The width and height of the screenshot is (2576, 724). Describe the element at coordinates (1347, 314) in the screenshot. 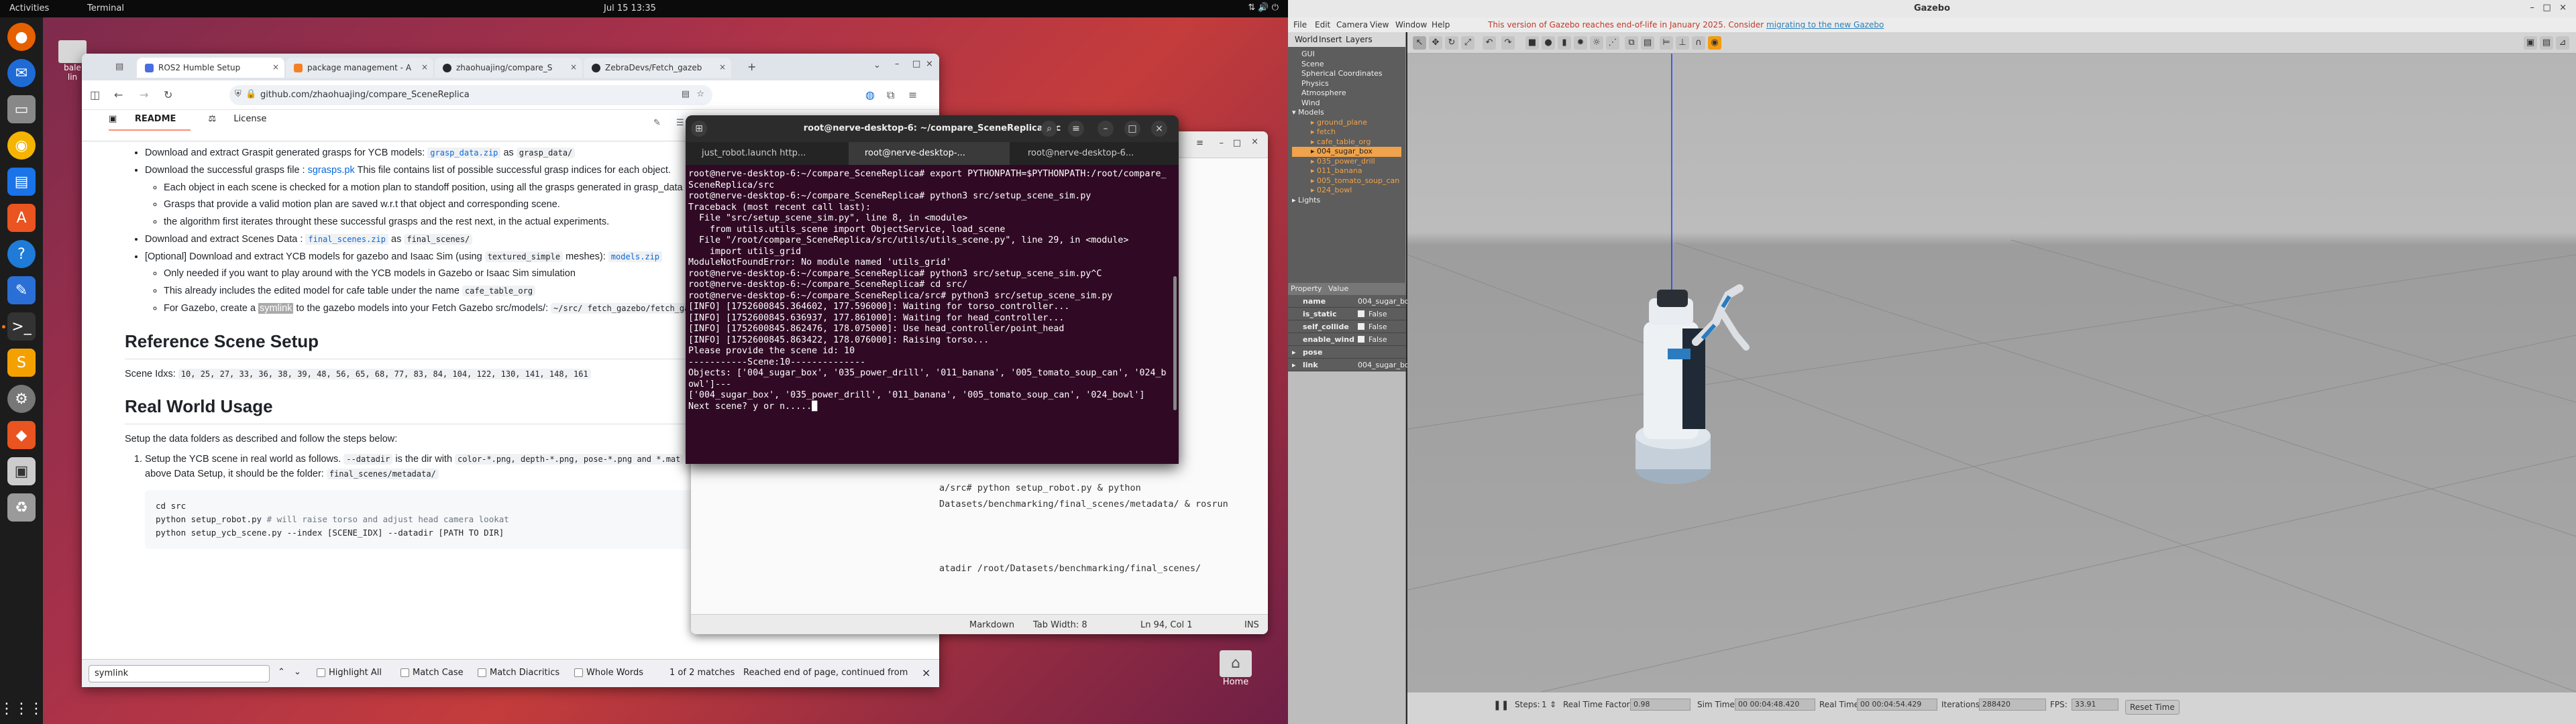

I see `property-row: is_static False` at that location.